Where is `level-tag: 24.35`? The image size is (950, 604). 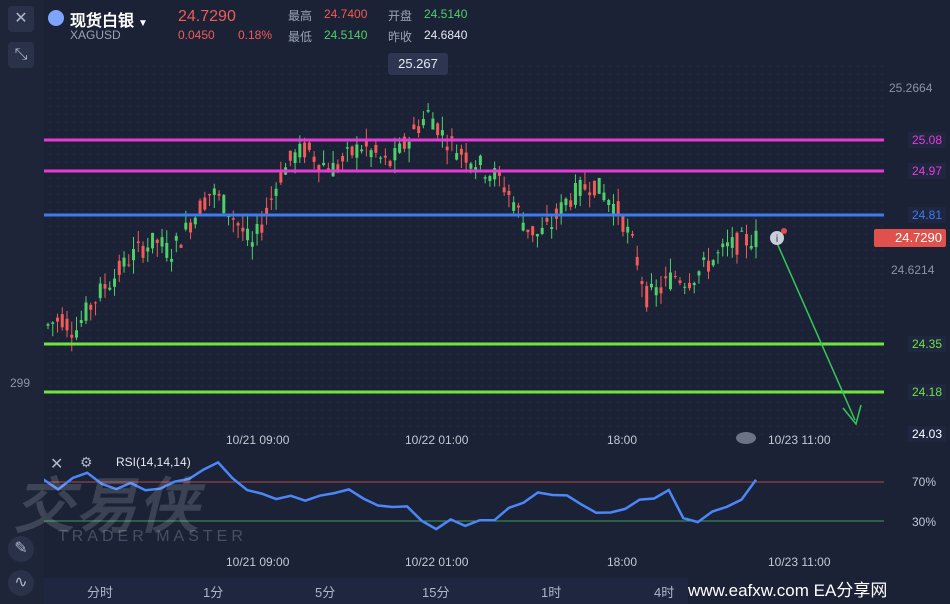 level-tag: 24.35 is located at coordinates (926, 344).